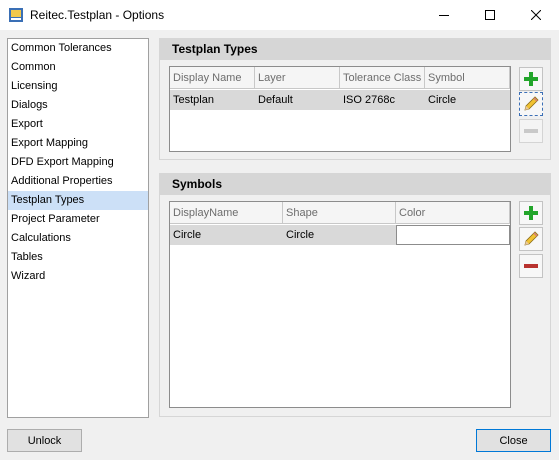  Describe the element at coordinates (513, 440) in the screenshot. I see `close-button: Close` at that location.